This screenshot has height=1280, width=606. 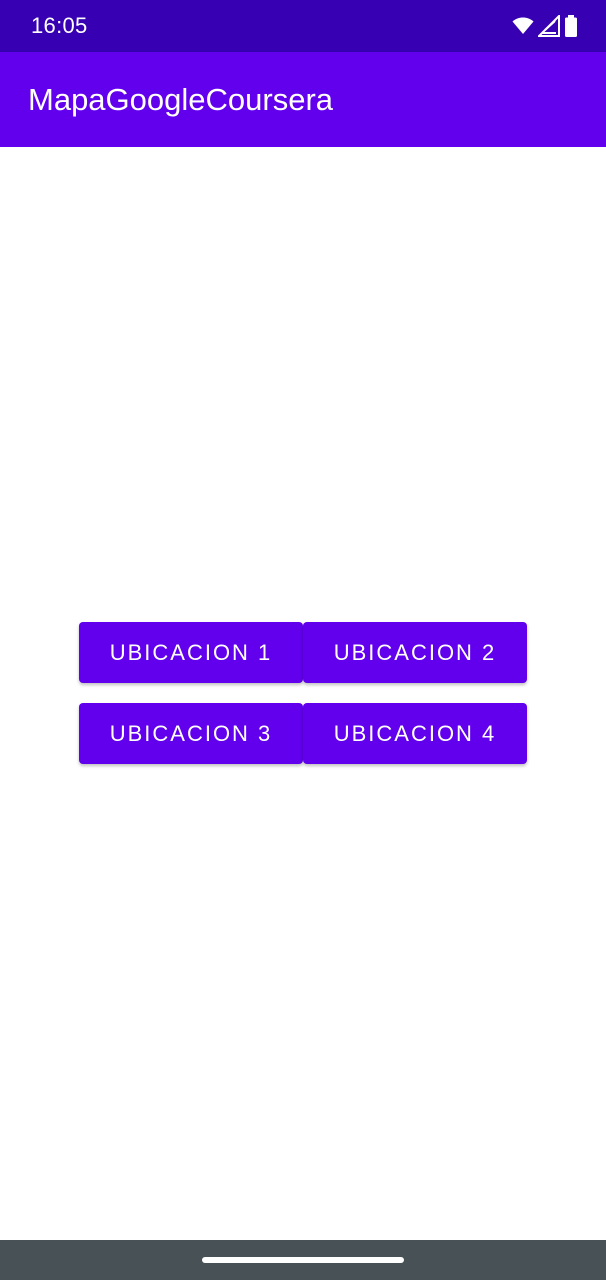 I want to click on wifi-icon, so click(x=523, y=26).